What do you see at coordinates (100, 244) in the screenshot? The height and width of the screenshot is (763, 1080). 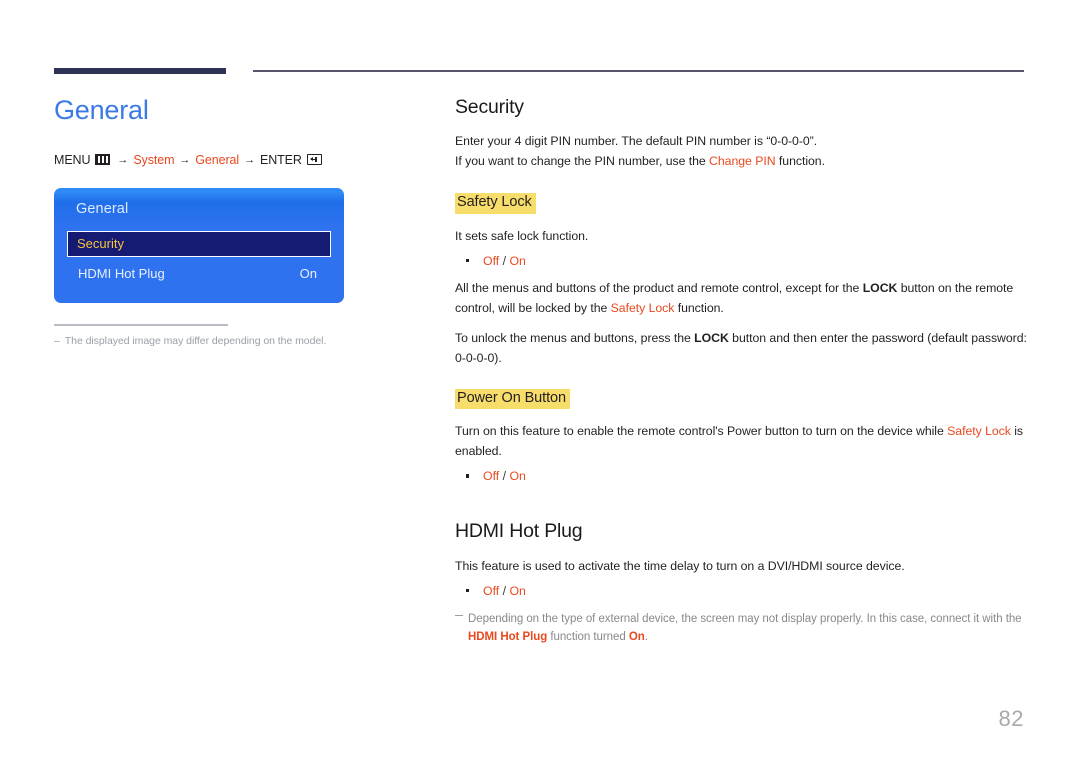 I see `osd-row-label: Security` at bounding box center [100, 244].